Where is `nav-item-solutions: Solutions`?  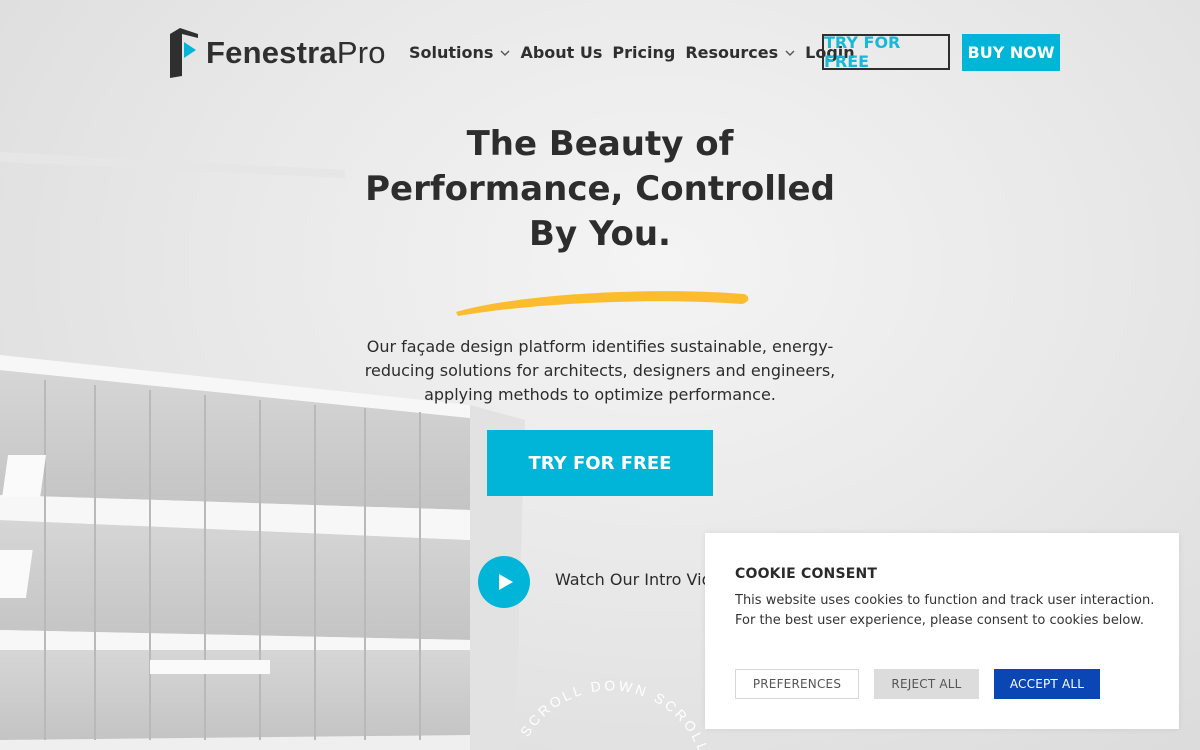 nav-item-solutions: Solutions is located at coordinates (459, 52).